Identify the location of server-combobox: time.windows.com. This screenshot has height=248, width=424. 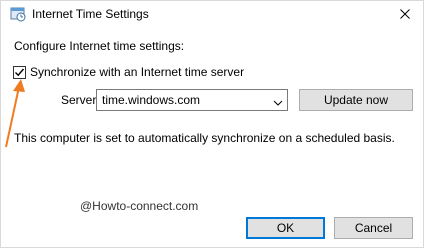
(192, 100).